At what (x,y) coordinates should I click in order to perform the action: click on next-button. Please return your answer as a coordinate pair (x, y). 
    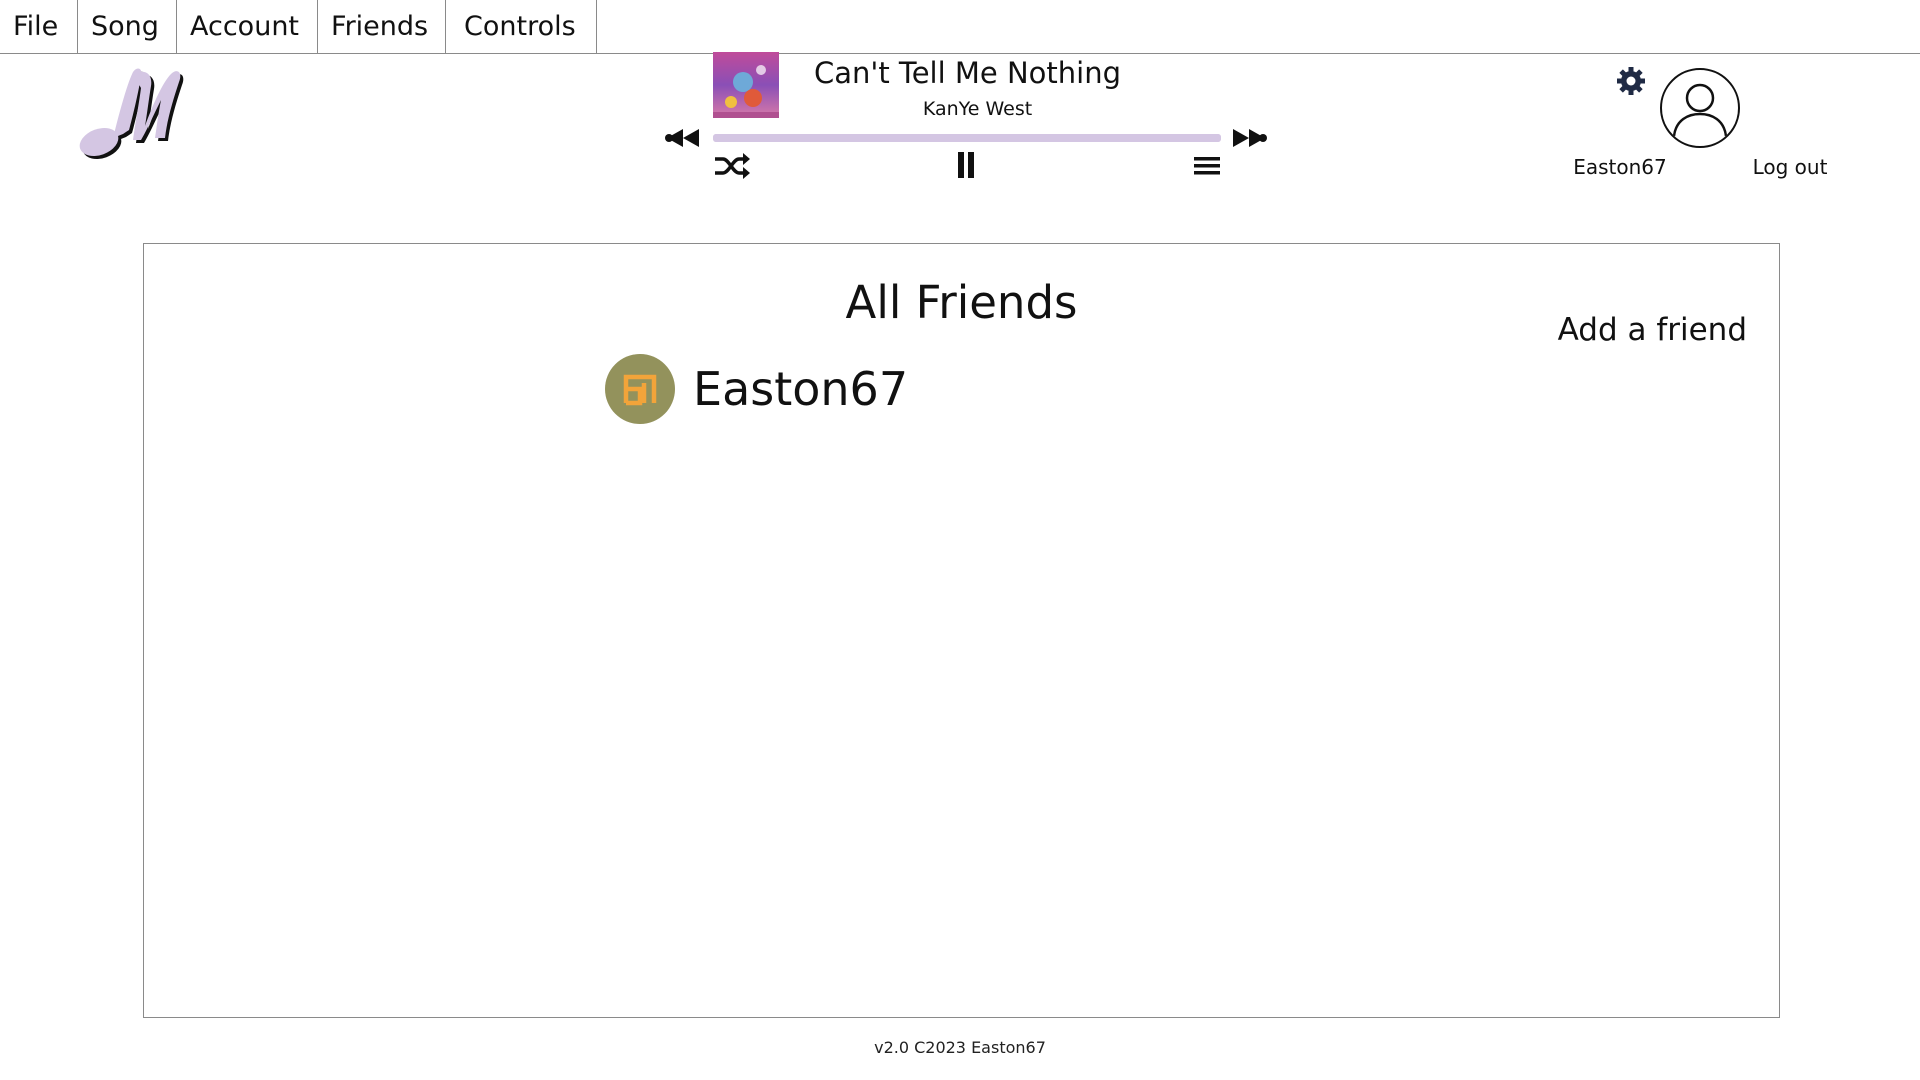
    Looking at the image, I should click on (1249, 138).